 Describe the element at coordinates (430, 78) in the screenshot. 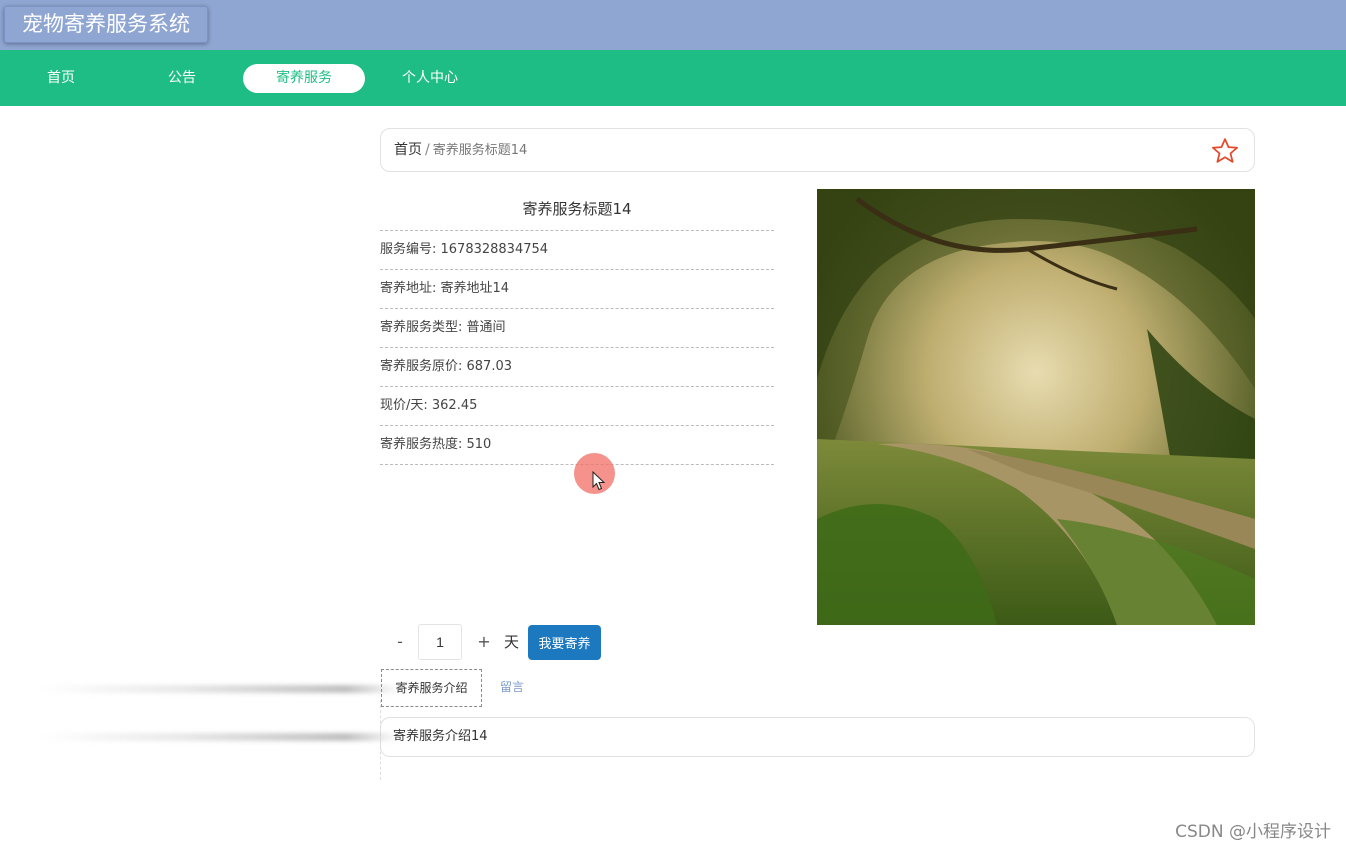

I see `nav-item-personal-center: 个人中心` at that location.